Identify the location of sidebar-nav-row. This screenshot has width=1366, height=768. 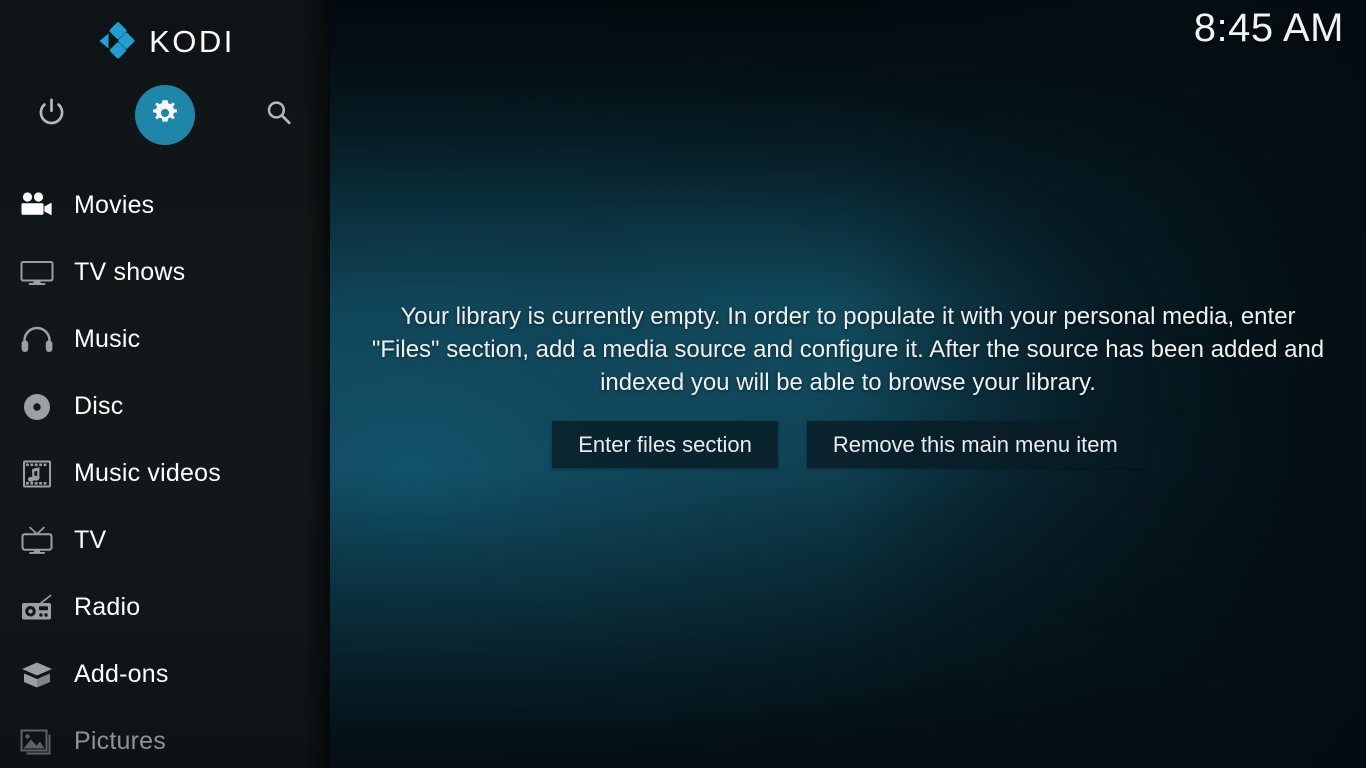
(165, 115).